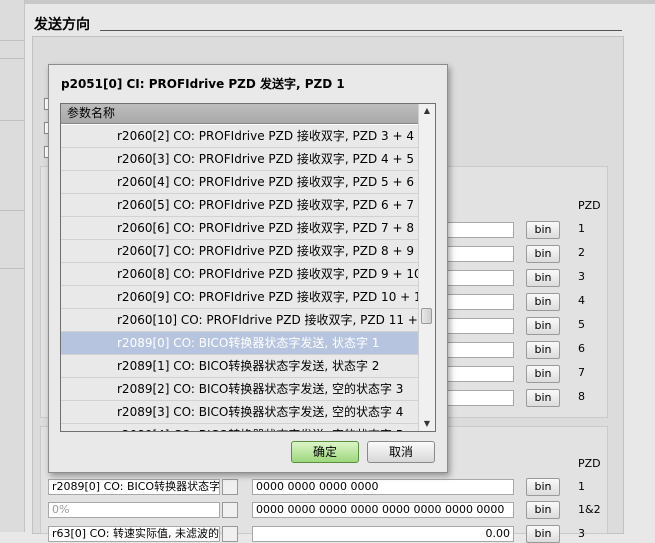 Image resolution: width=655 pixels, height=543 pixels. What do you see at coordinates (589, 463) in the screenshot?
I see `pzd-header-bottom: PZD` at bounding box center [589, 463].